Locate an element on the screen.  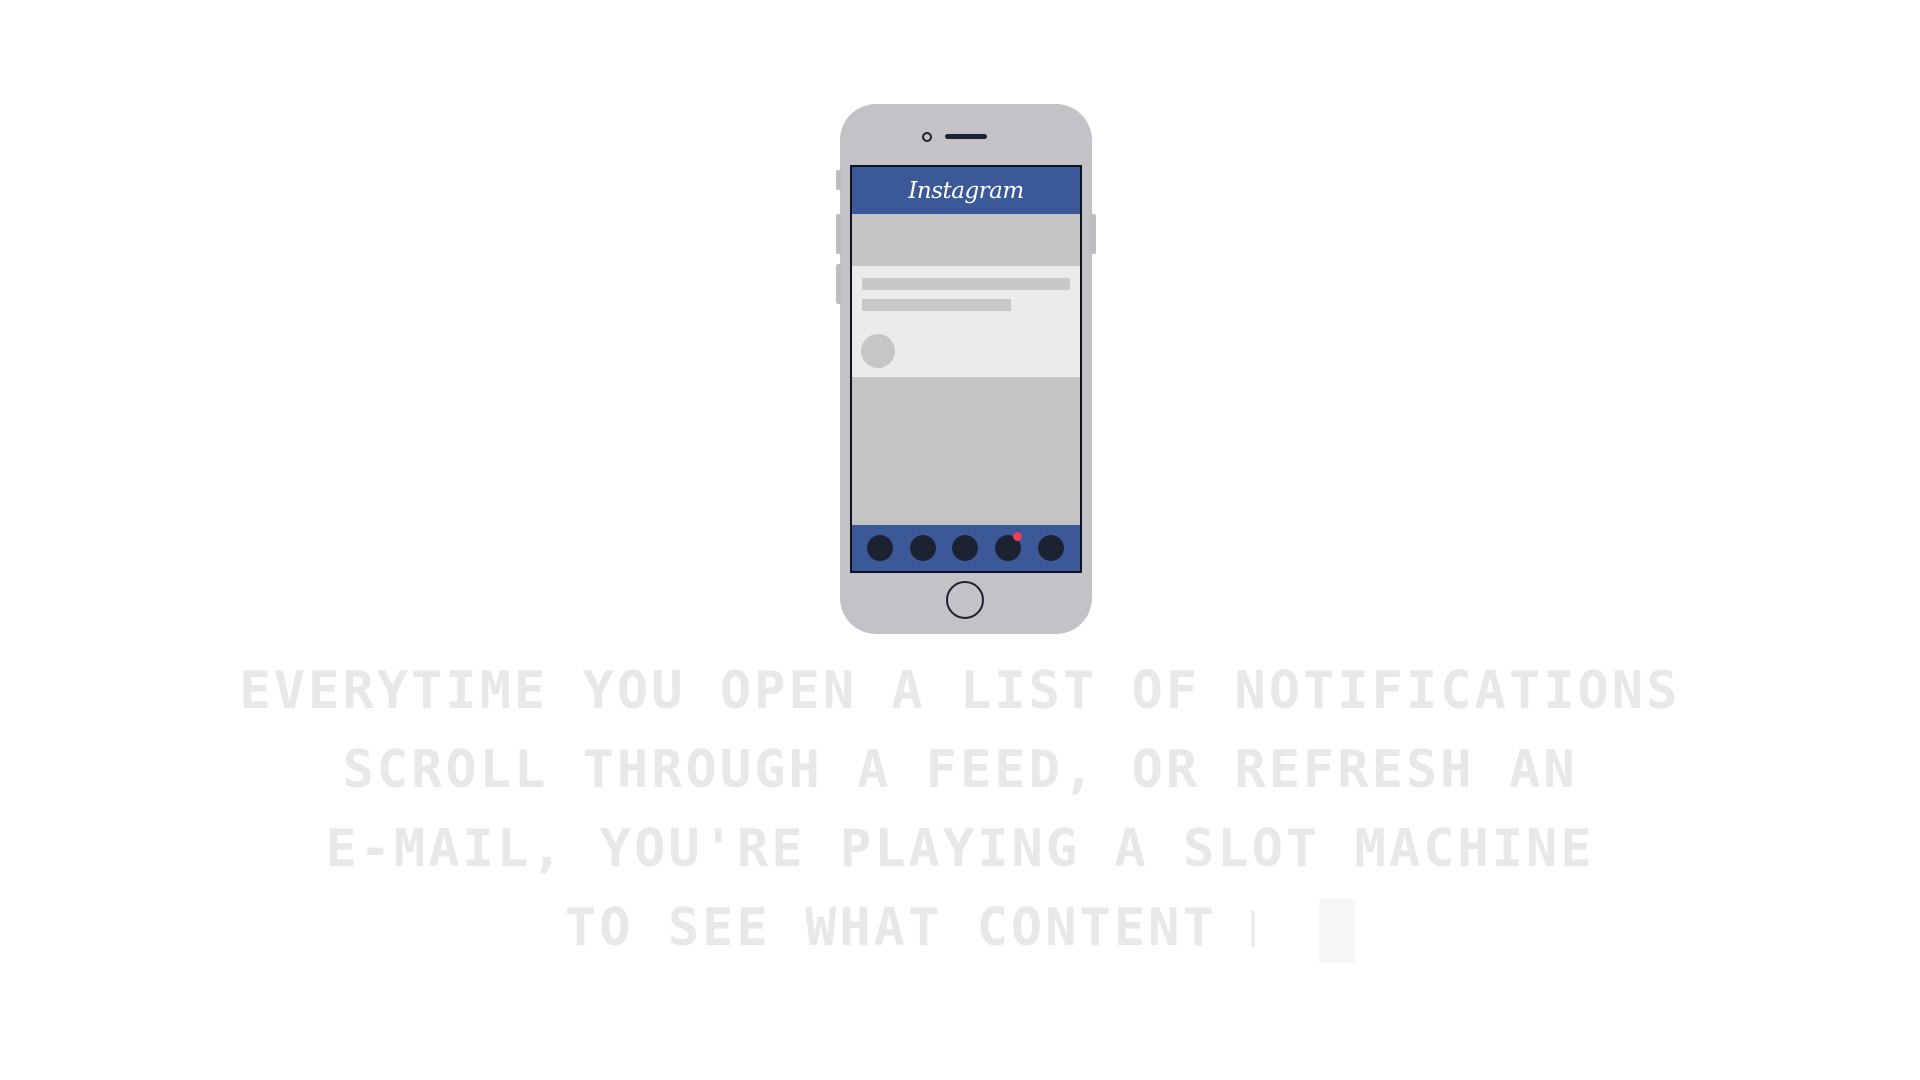
tab-bar is located at coordinates (966, 548).